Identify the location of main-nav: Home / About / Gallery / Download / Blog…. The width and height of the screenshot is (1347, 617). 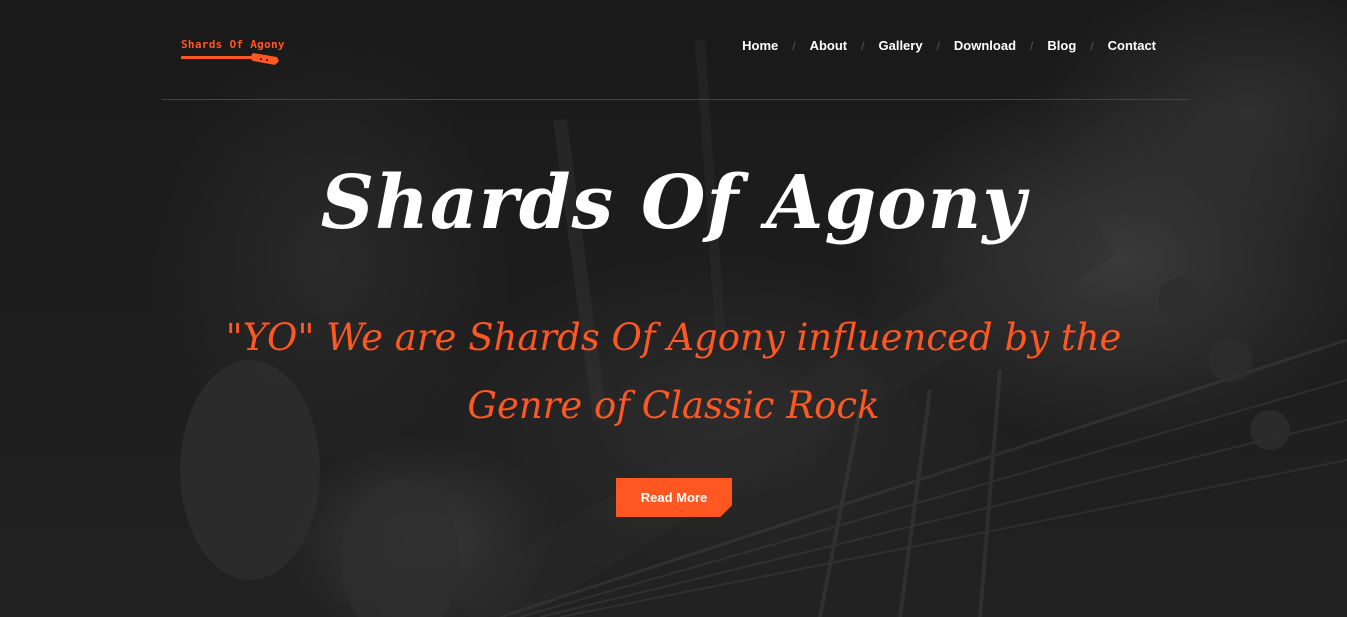
(949, 45).